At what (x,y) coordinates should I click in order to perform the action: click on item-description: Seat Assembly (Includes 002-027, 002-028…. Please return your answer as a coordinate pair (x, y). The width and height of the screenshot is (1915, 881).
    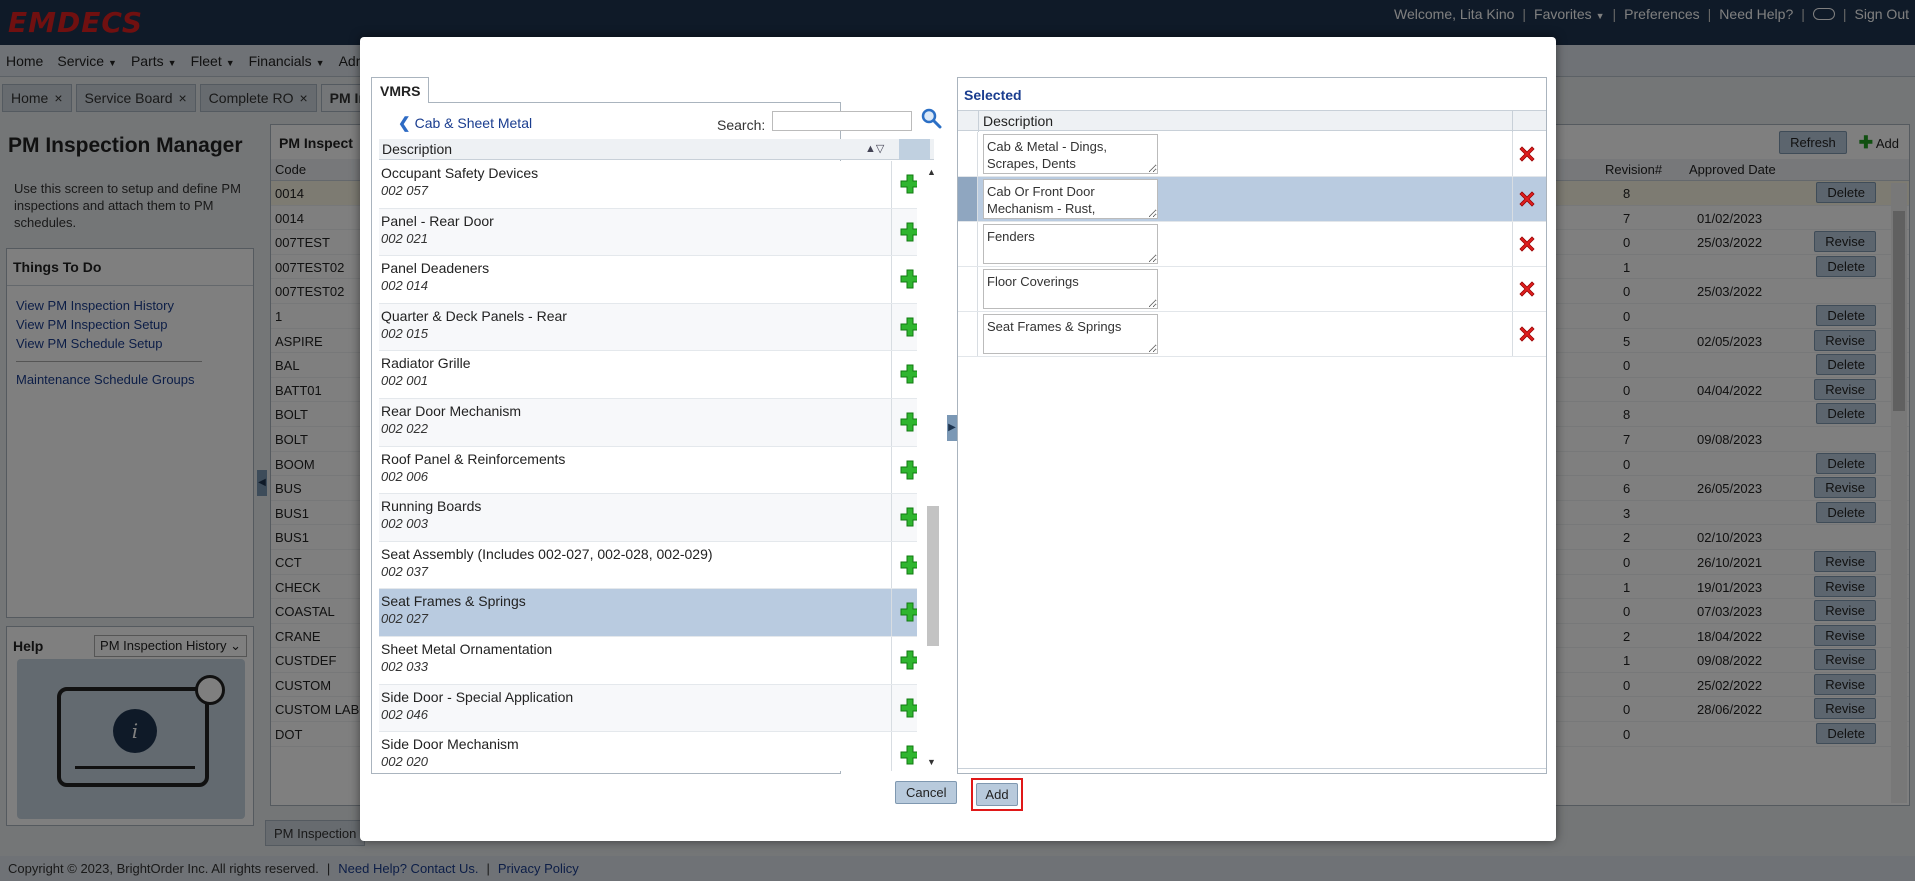
    Looking at the image, I should click on (547, 553).